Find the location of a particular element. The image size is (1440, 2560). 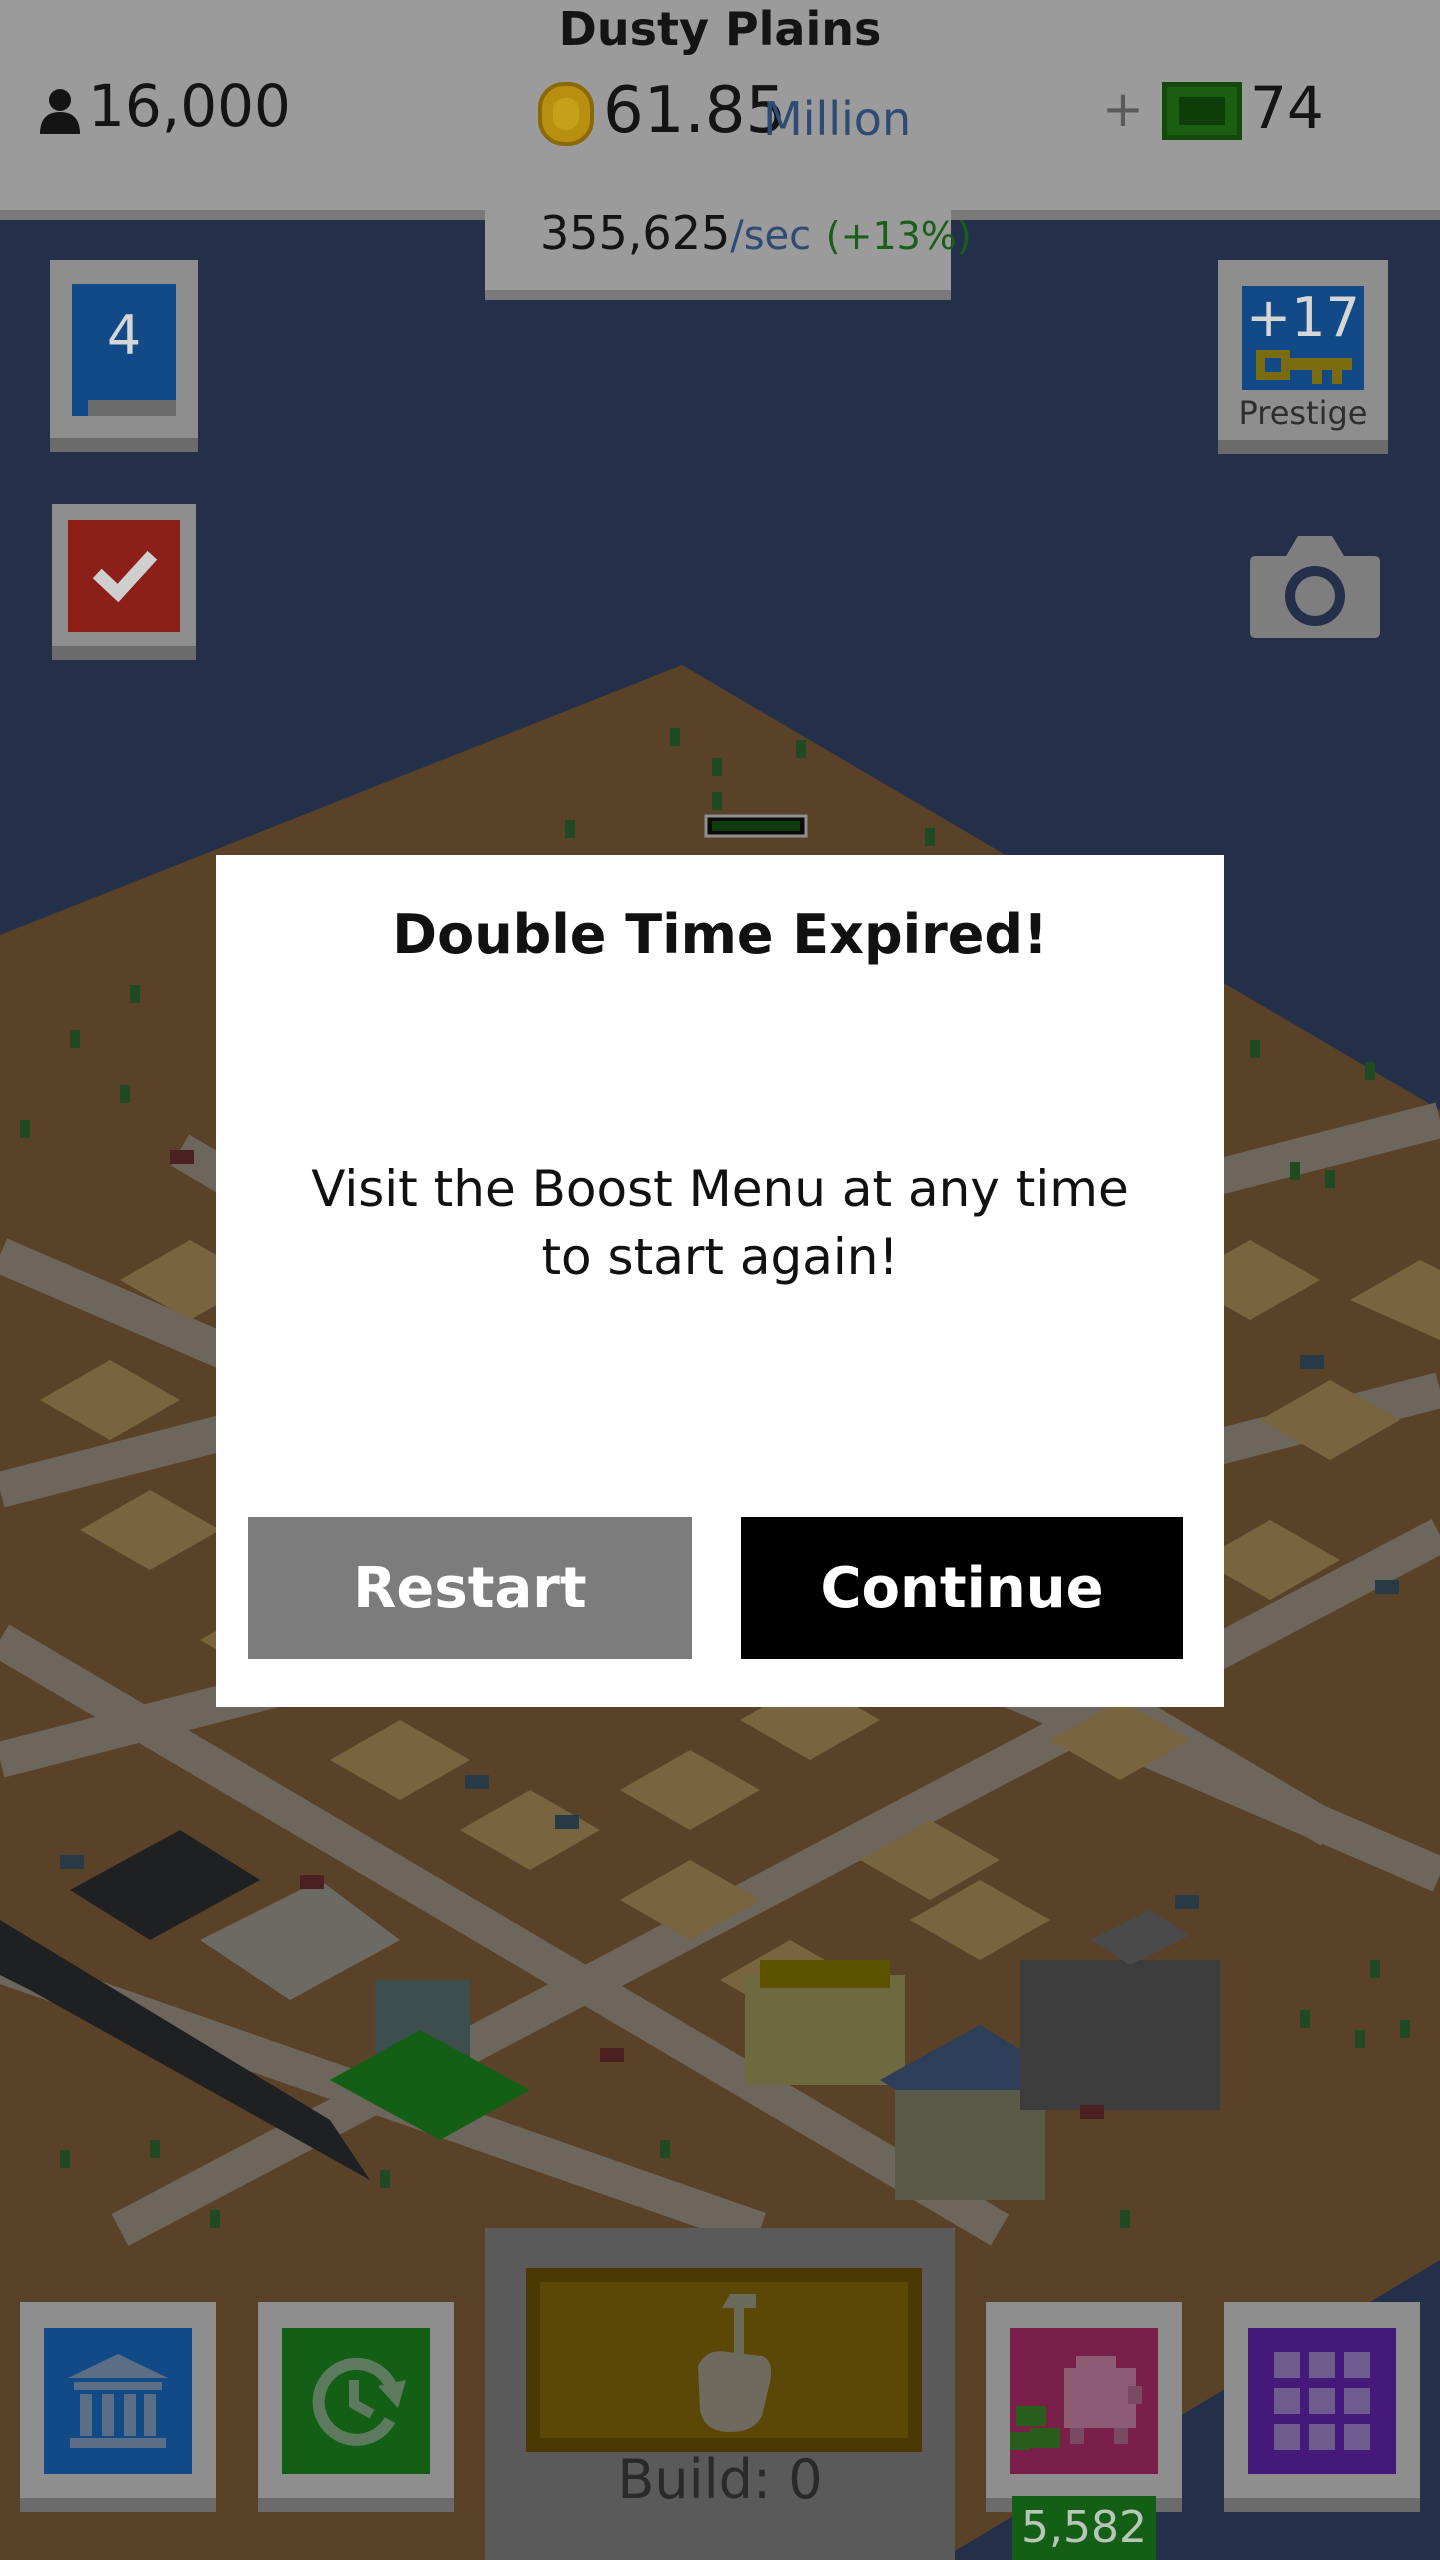

continue-button: Continue is located at coordinates (962, 1588).